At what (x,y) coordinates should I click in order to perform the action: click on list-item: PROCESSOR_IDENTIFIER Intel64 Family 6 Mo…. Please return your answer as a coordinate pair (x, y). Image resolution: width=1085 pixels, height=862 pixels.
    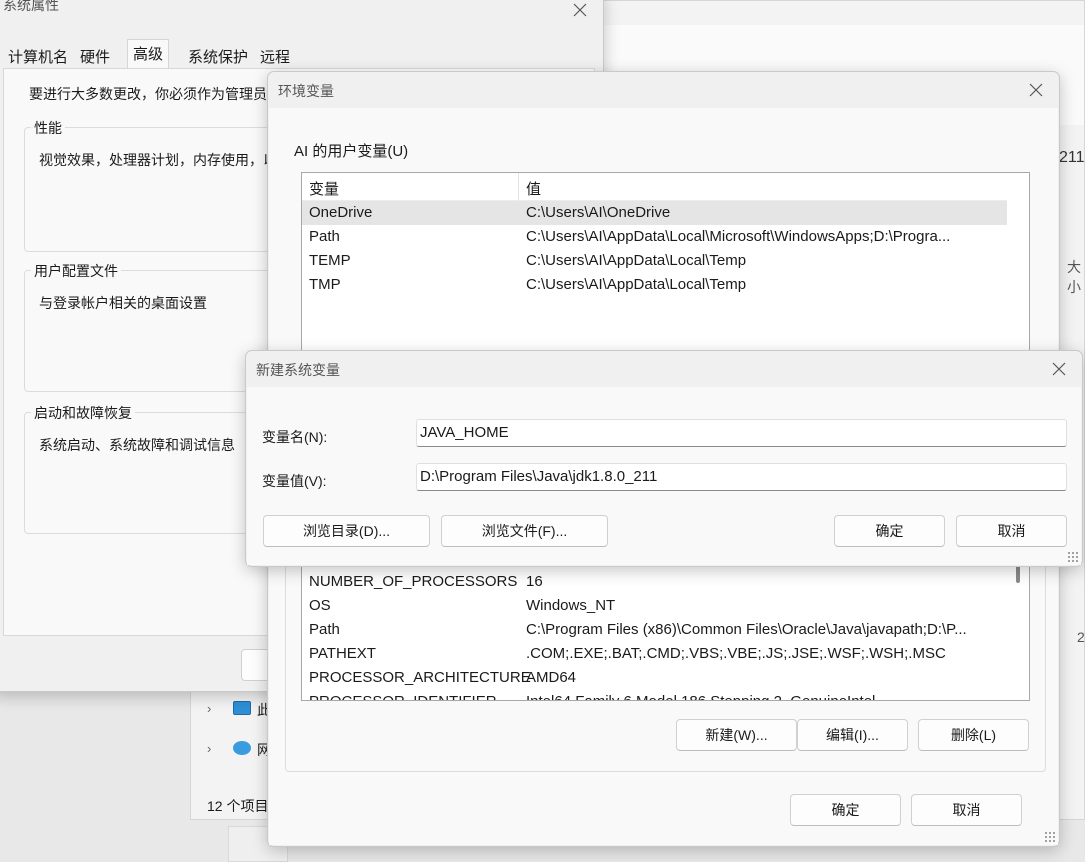
    Looking at the image, I should click on (654, 695).